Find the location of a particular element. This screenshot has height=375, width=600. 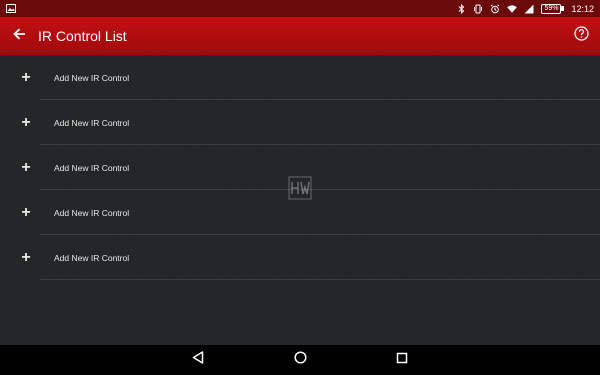

system-nav-bar is located at coordinates (300, 360).